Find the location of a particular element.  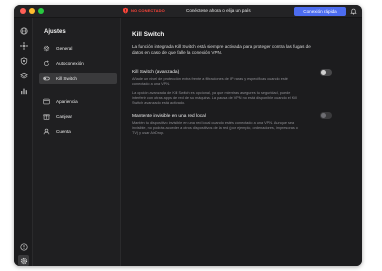

rail-stats is located at coordinates (23, 90).